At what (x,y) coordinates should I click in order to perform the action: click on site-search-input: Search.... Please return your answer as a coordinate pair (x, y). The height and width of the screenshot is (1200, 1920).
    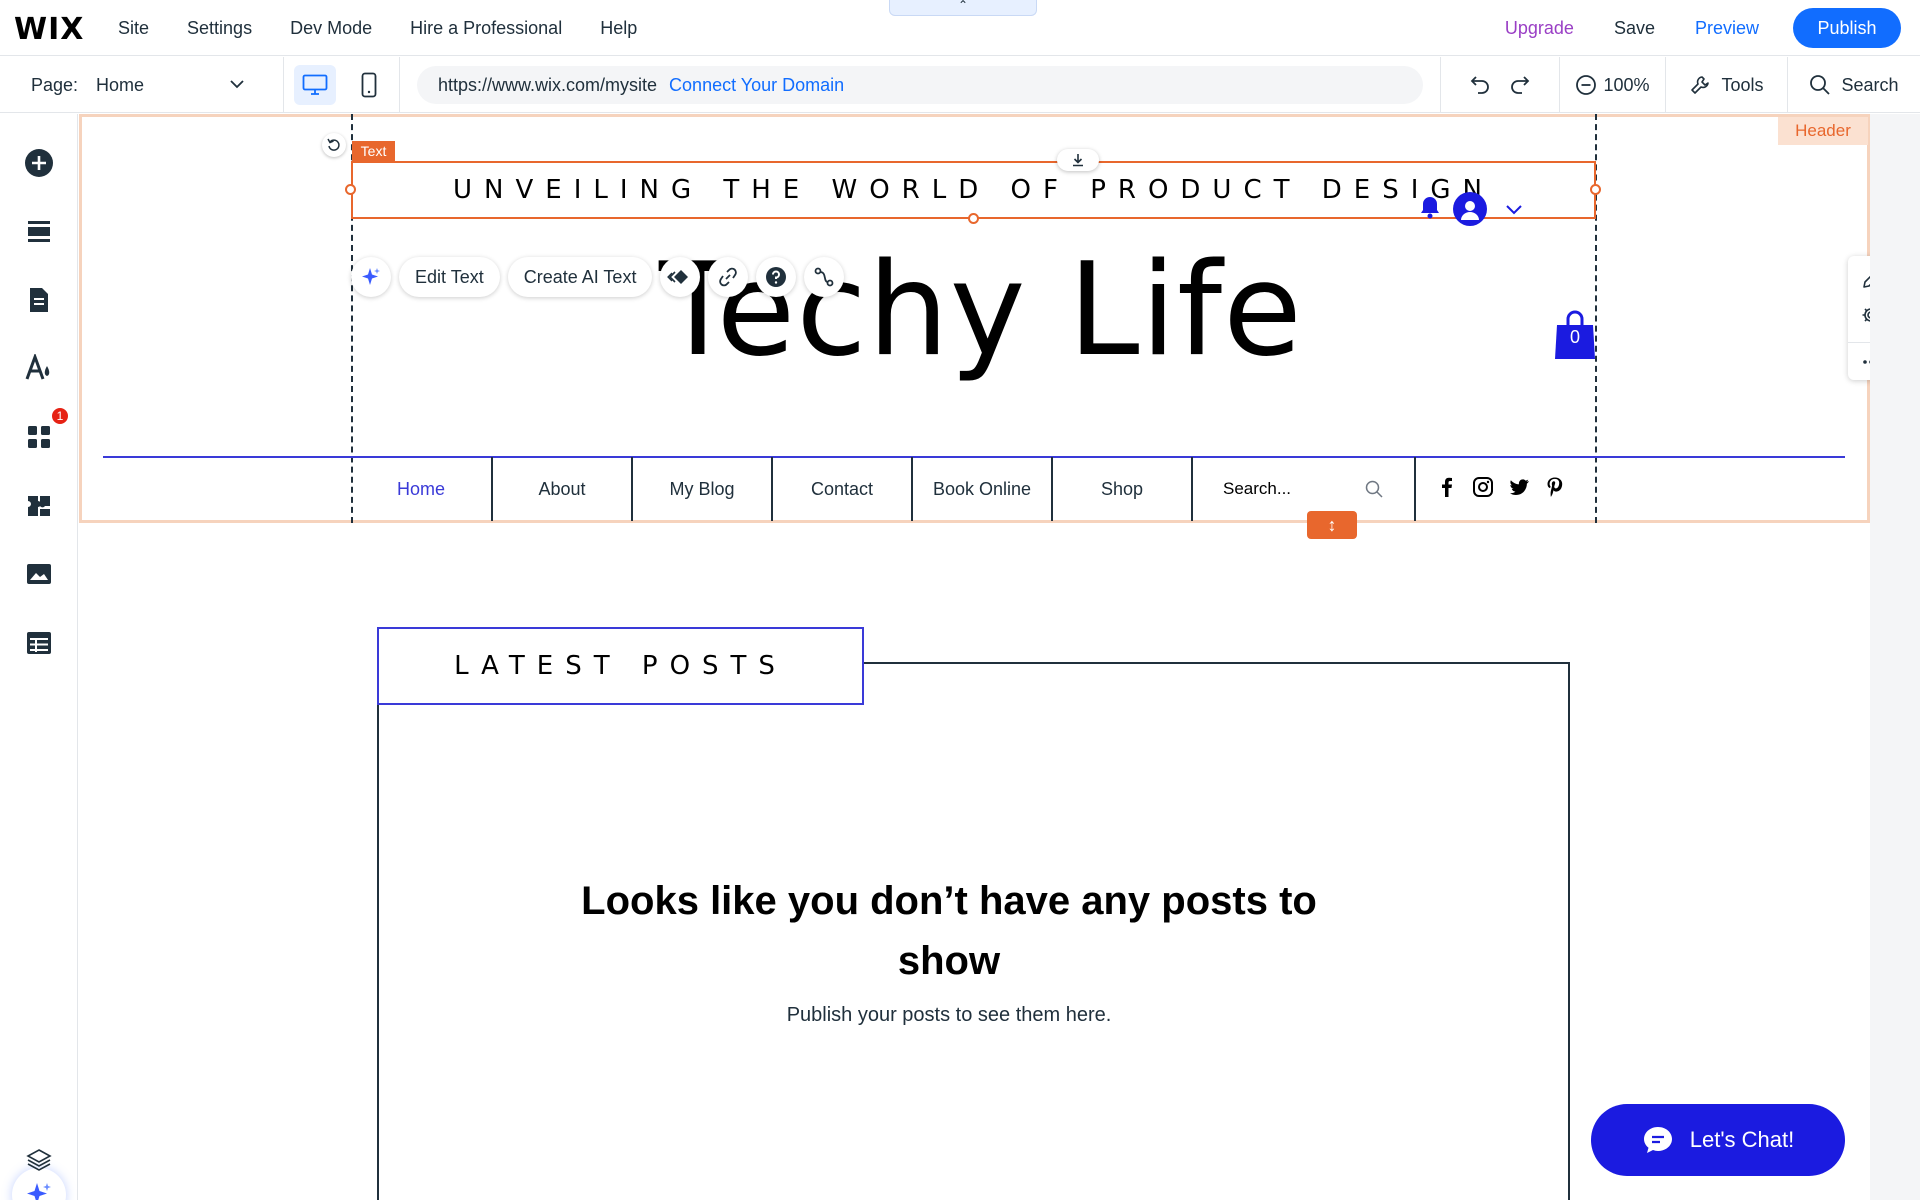
    Looking at the image, I should click on (1303, 489).